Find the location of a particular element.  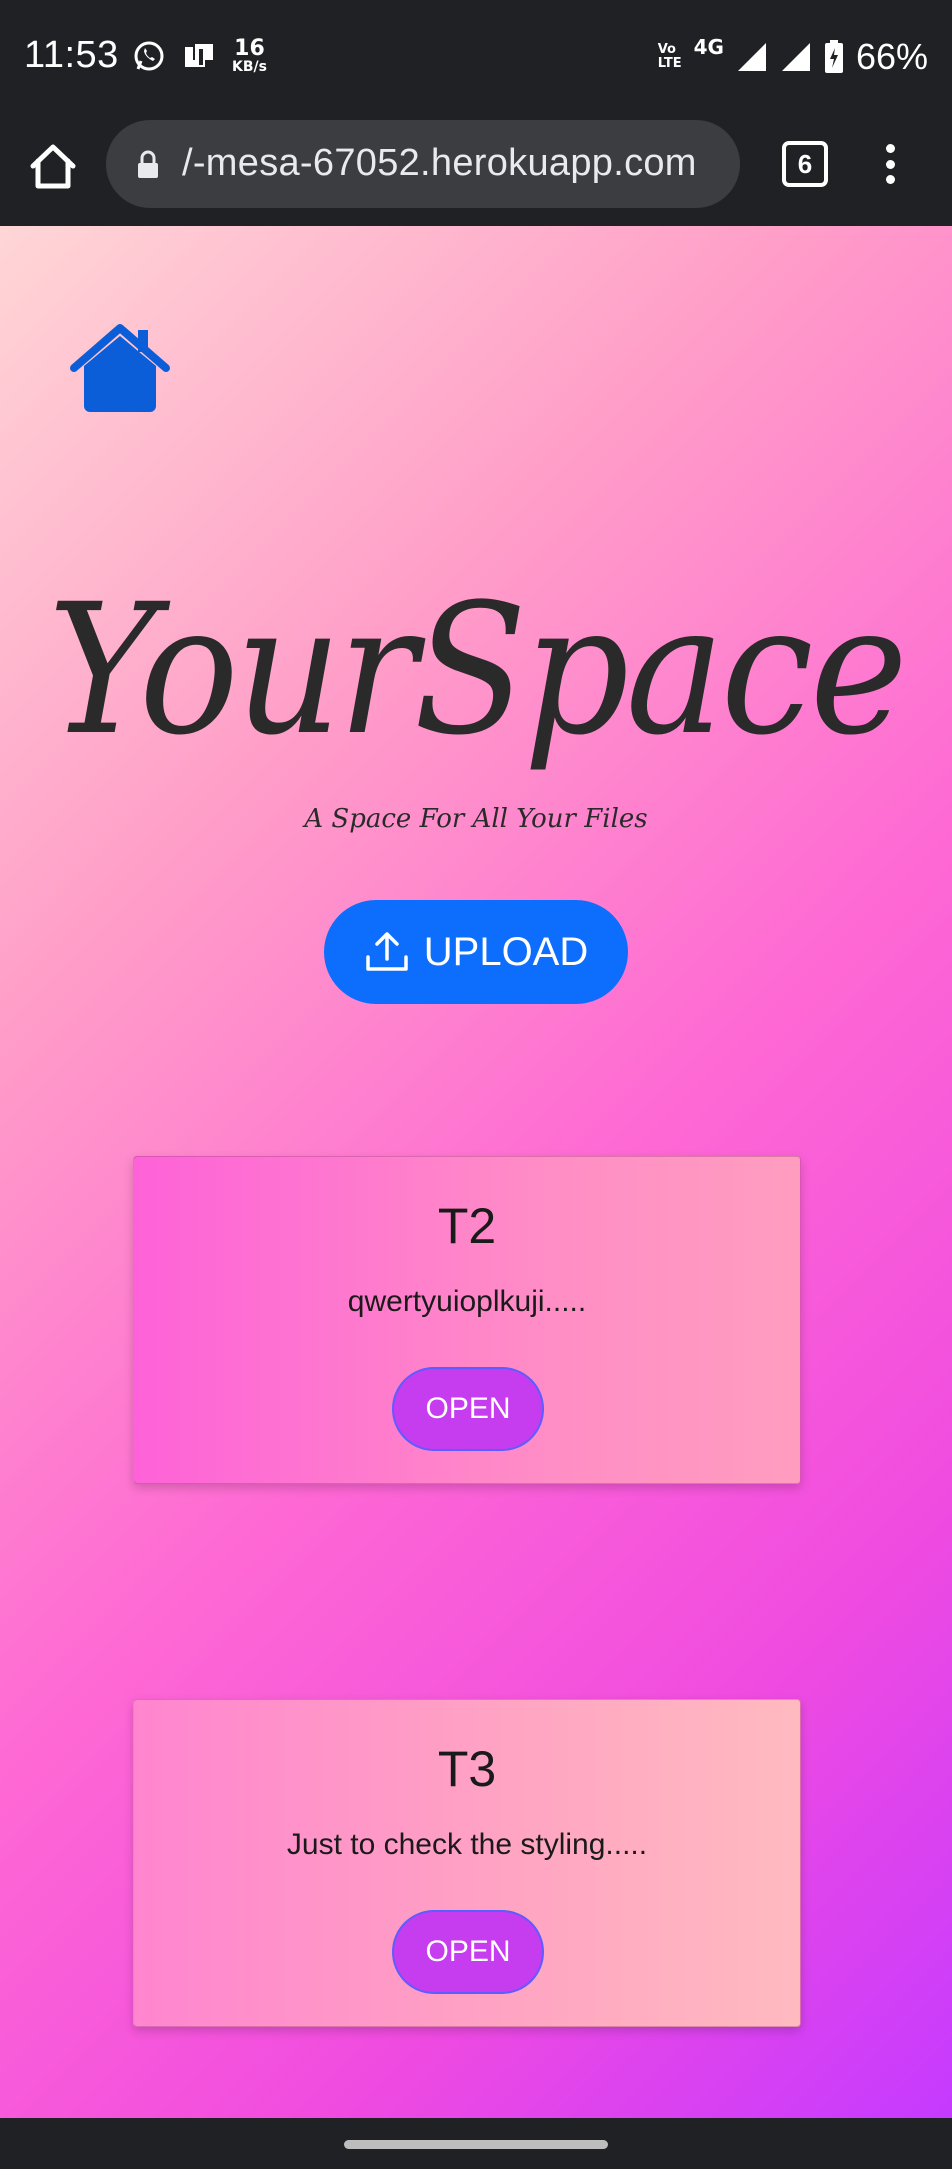

network-speed: 16 KB/s is located at coordinates (249, 55).